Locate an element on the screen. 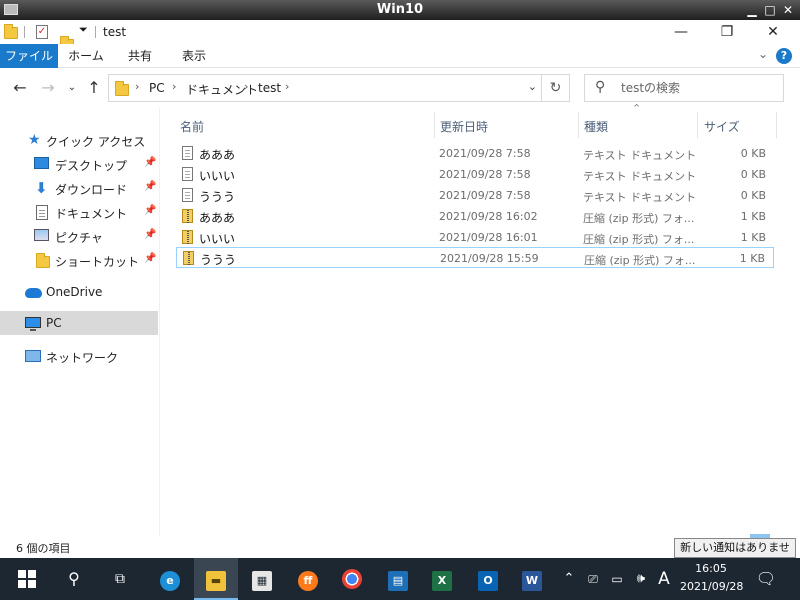  chevron-down-icon: ⌄ is located at coordinates (763, 54).